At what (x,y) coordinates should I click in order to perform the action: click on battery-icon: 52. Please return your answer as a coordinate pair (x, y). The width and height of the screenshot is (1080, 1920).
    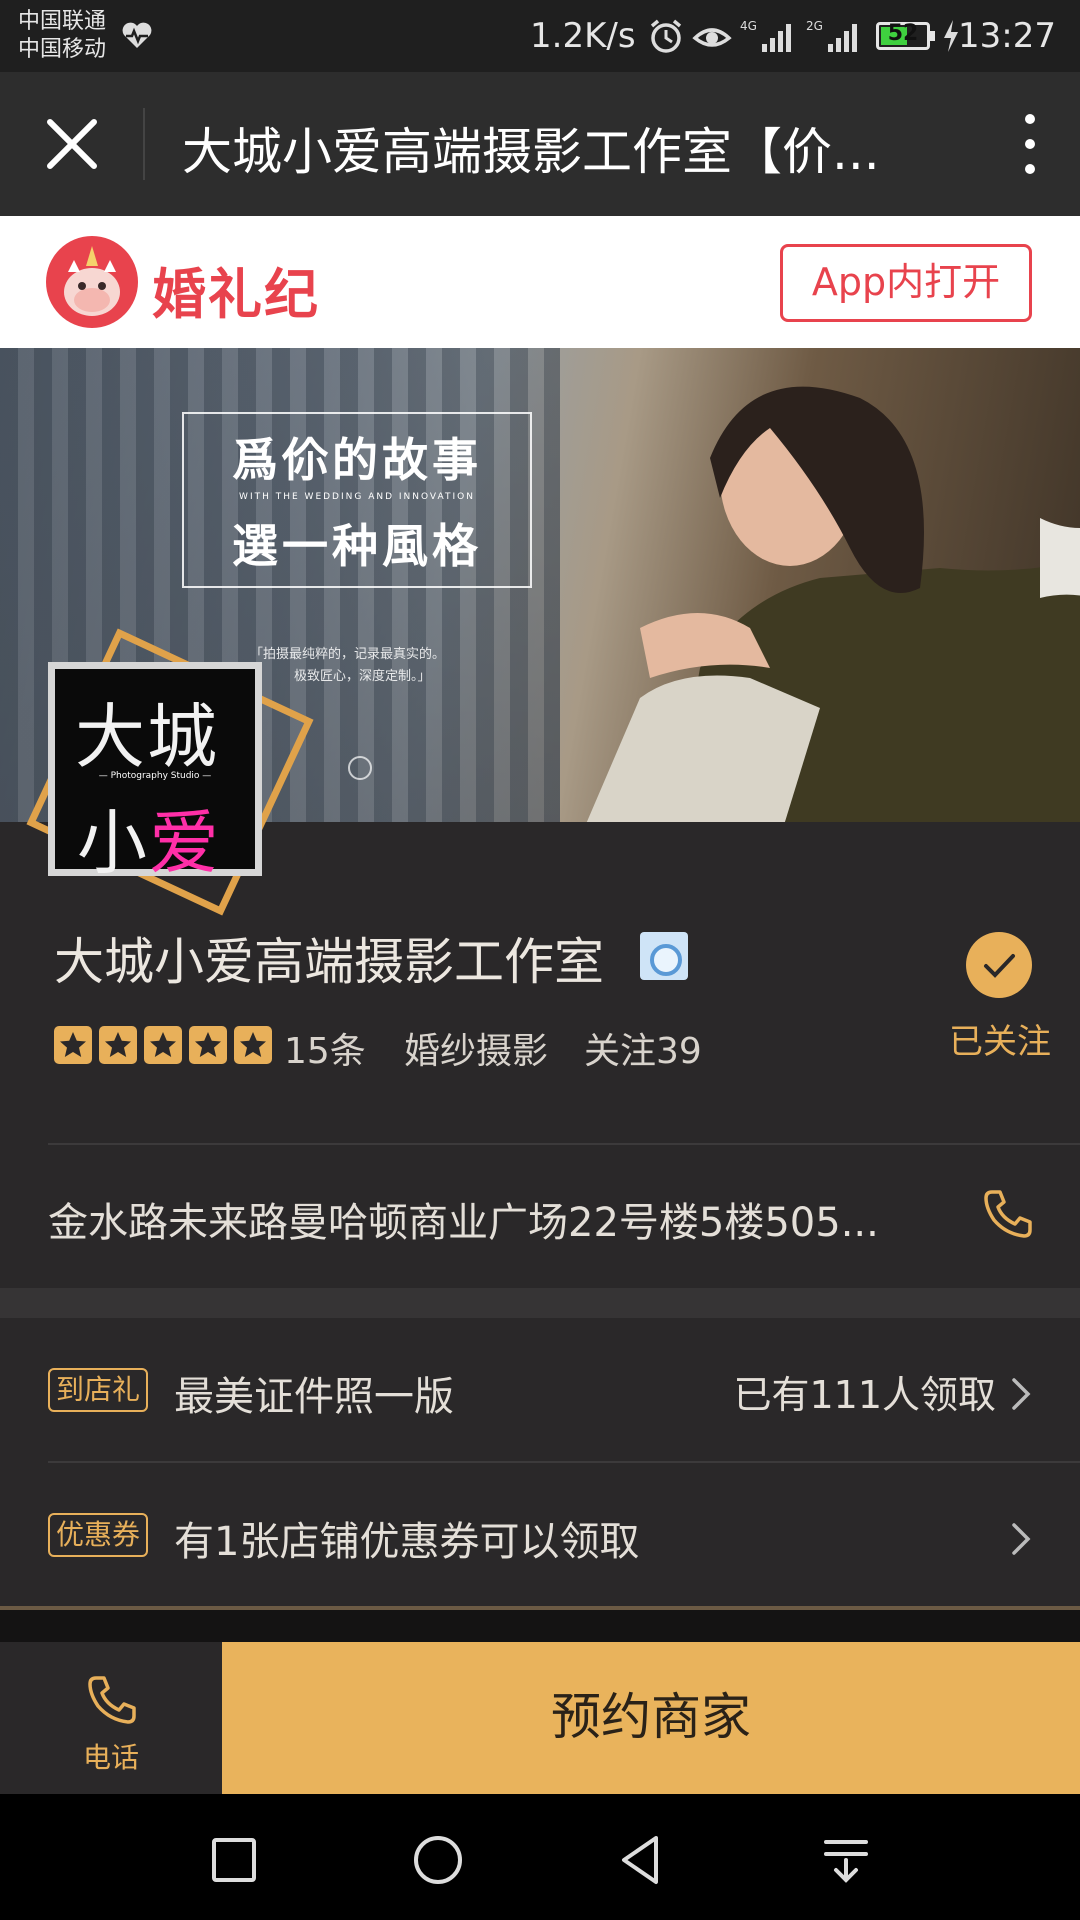
    Looking at the image, I should click on (905, 35).